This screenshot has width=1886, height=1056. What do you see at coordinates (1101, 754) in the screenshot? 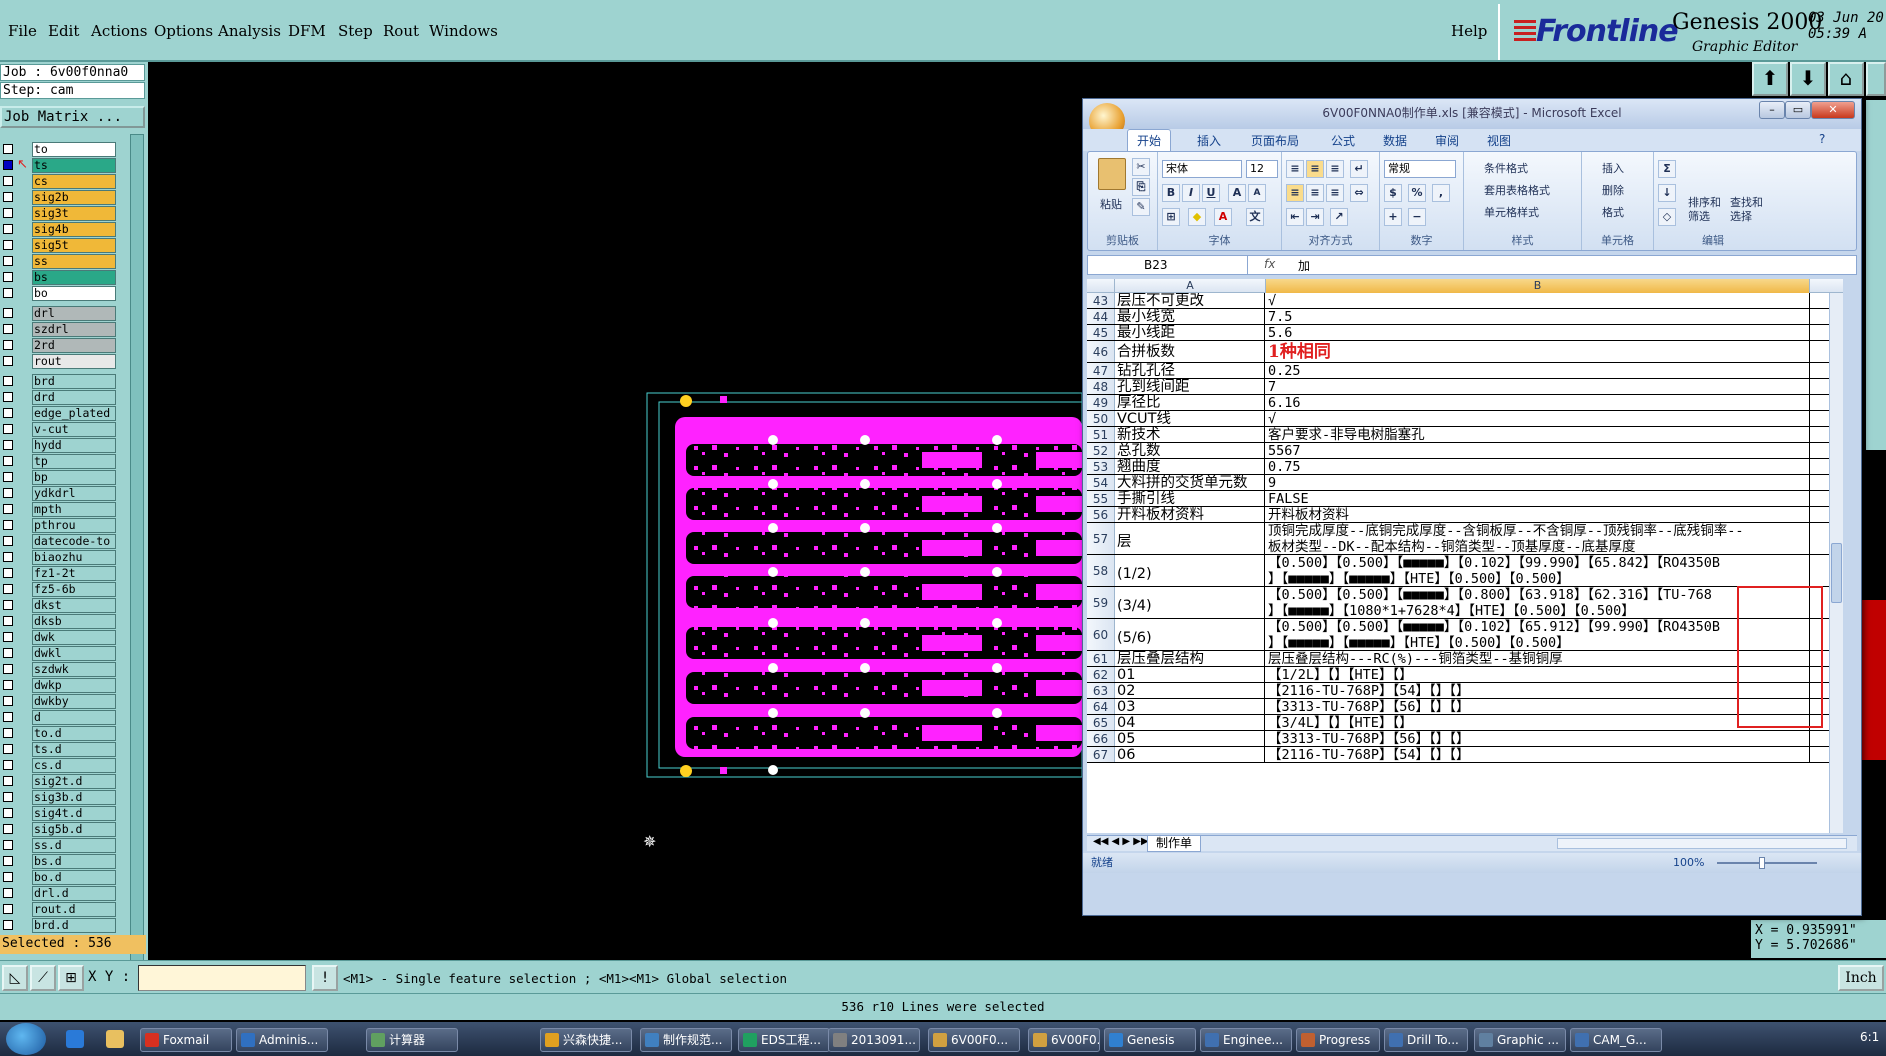
I see `row-number: 67` at bounding box center [1101, 754].